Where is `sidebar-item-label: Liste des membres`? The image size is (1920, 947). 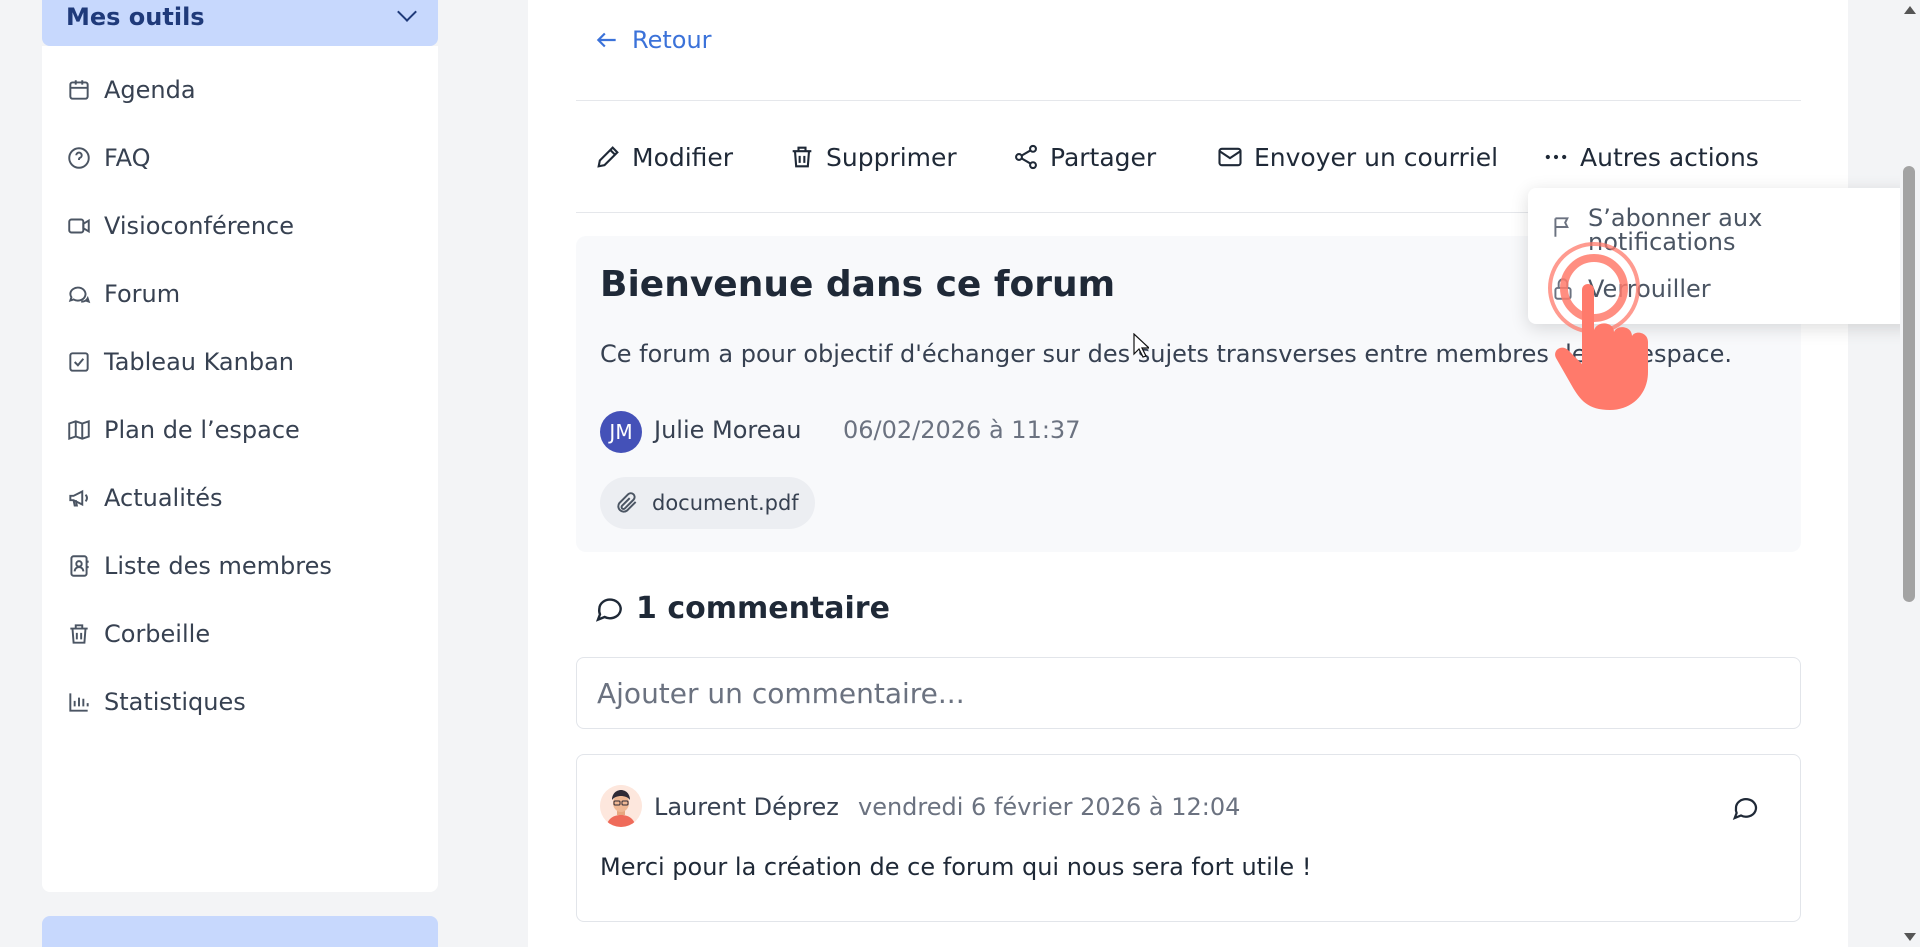
sidebar-item-label: Liste des membres is located at coordinates (218, 566).